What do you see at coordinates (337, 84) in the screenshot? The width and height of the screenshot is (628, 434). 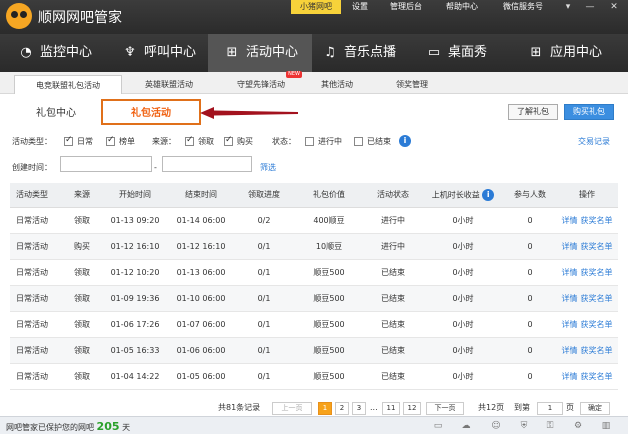 I see `subtab-other: 其他活动` at bounding box center [337, 84].